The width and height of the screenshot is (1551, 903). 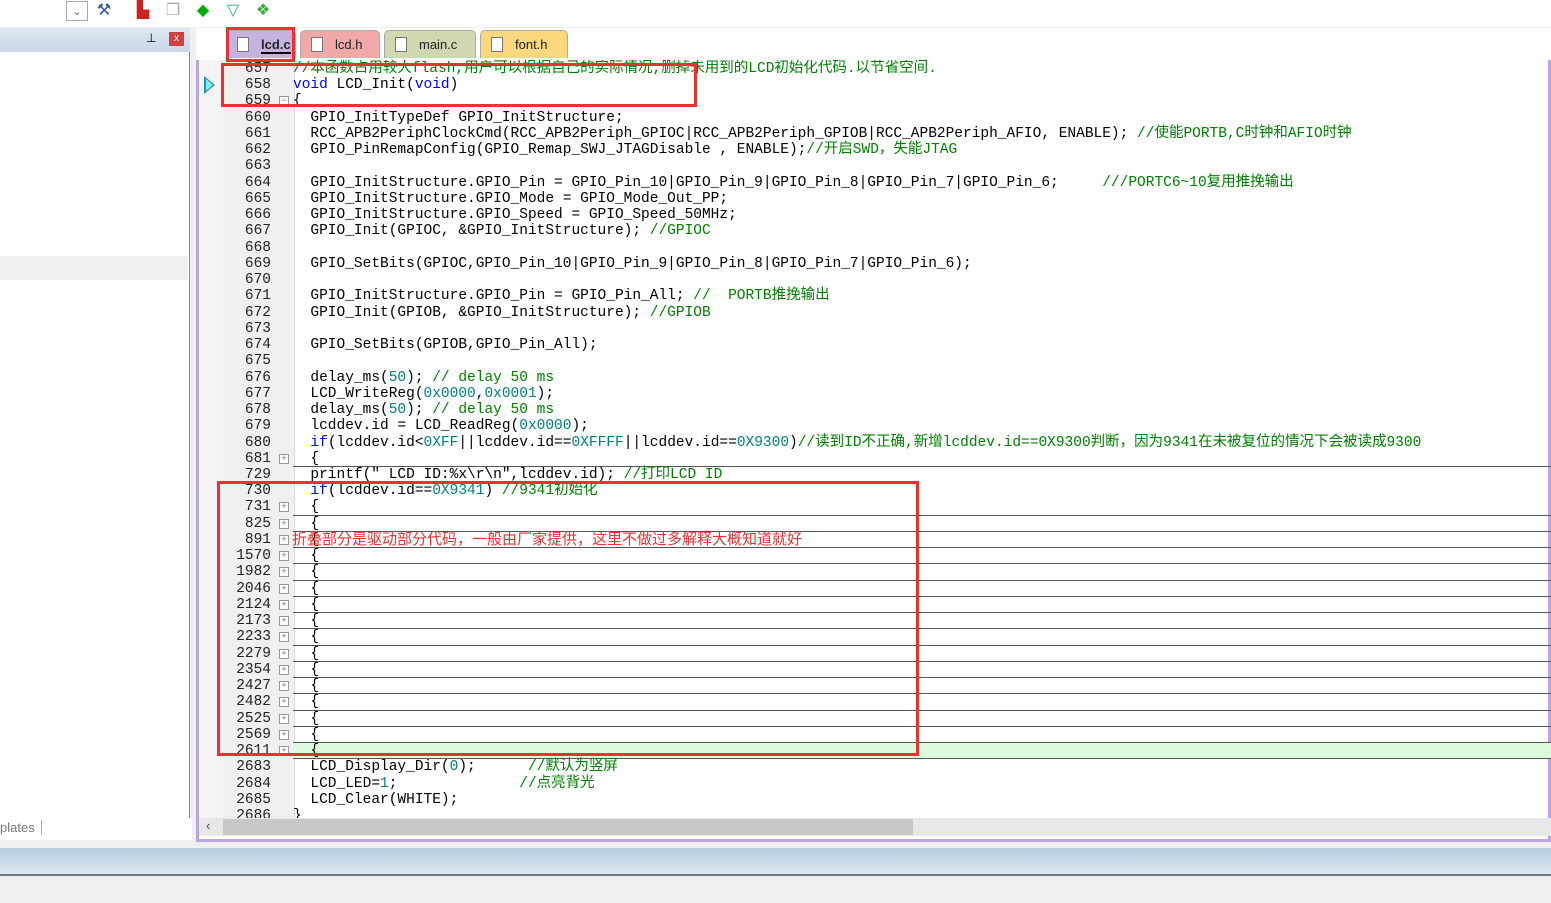 I want to click on code-line: 668, so click(x=875, y=248).